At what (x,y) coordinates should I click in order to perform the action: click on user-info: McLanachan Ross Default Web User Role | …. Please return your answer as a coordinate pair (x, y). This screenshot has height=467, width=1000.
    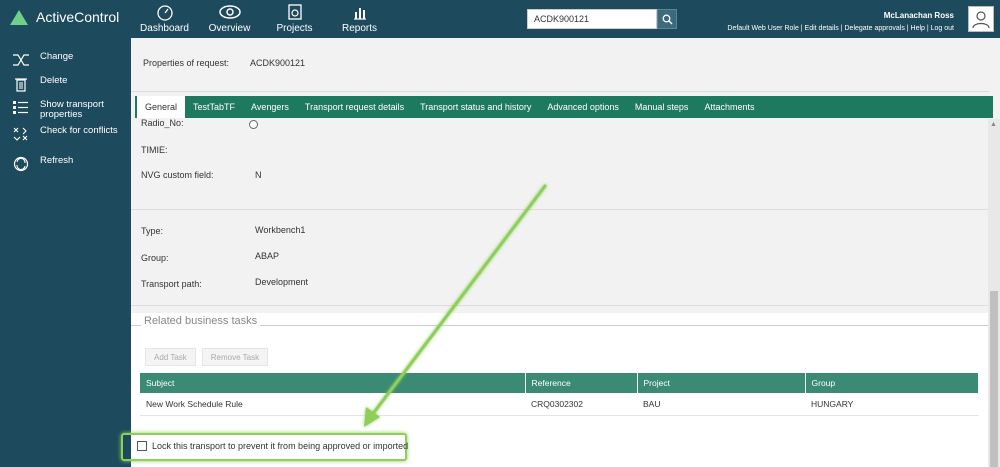
    Looking at the image, I should click on (840, 21).